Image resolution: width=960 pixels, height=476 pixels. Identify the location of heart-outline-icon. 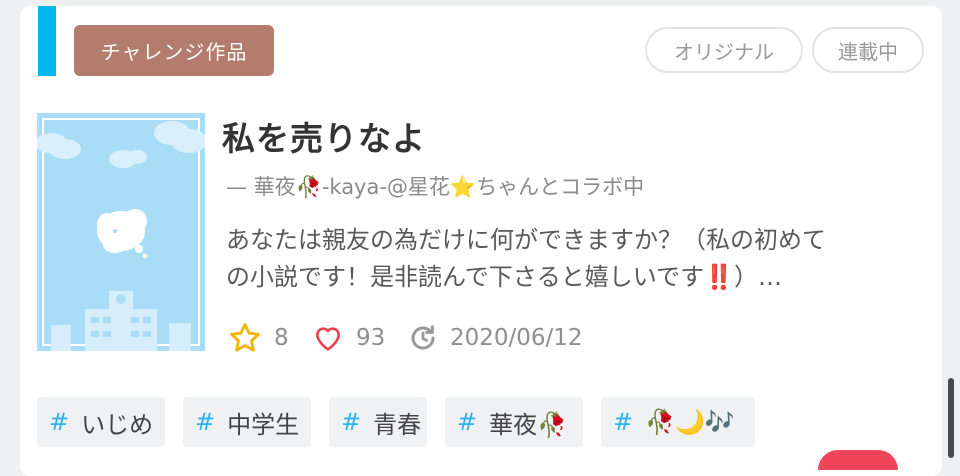
(328, 339).